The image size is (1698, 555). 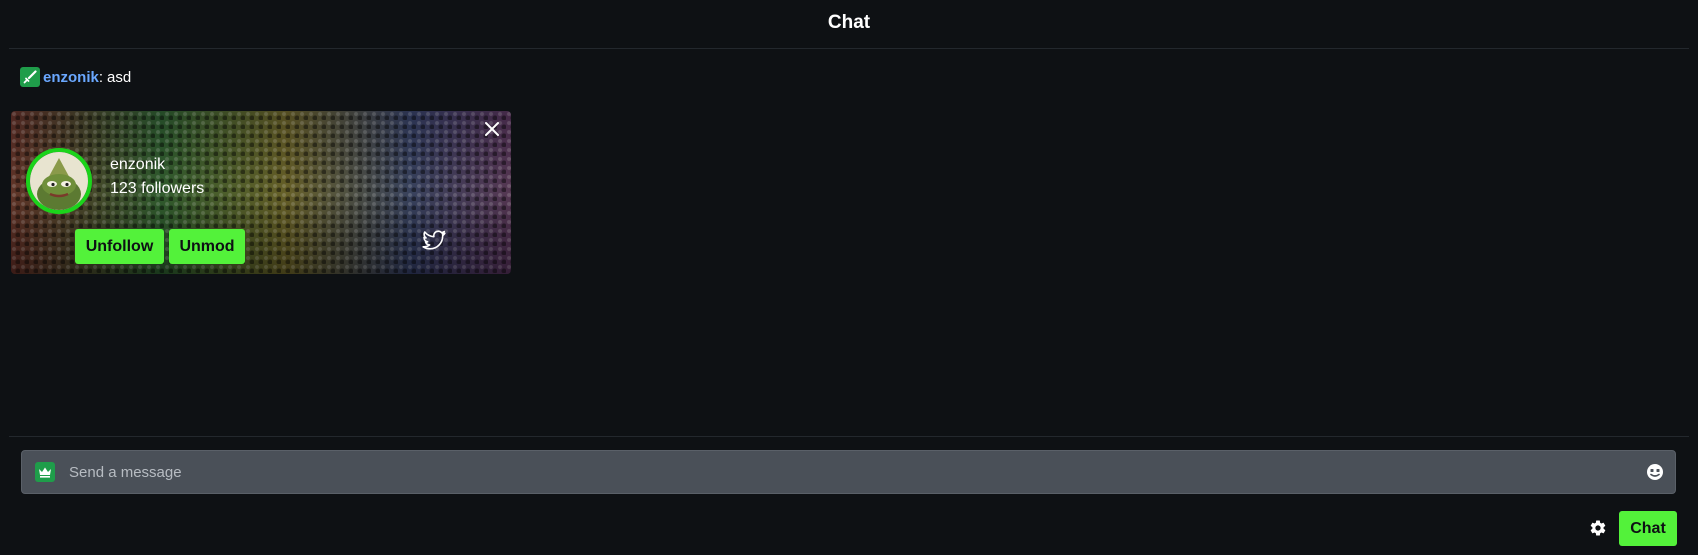 I want to click on emote-icon, so click(x=1655, y=472).